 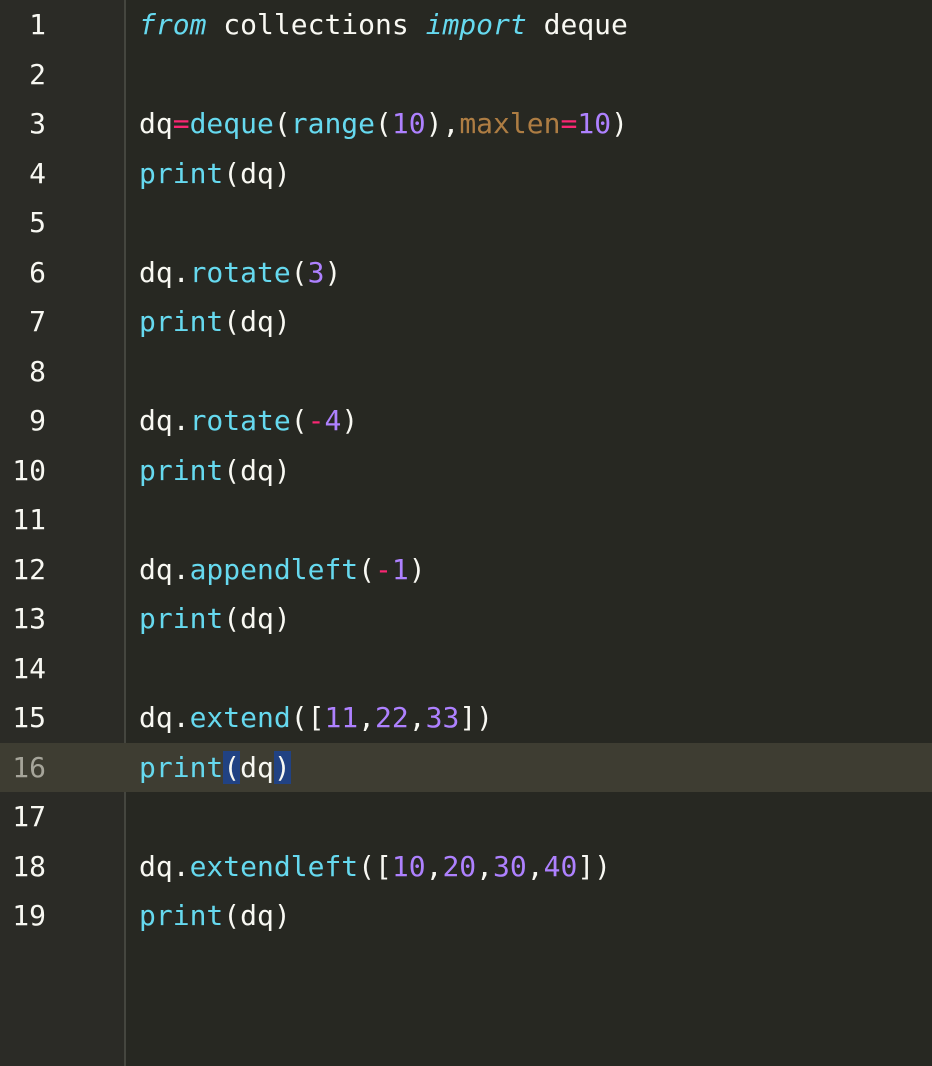 What do you see at coordinates (466, 421) in the screenshot?
I see `code-line: 9 dq.rotate(-4)` at bounding box center [466, 421].